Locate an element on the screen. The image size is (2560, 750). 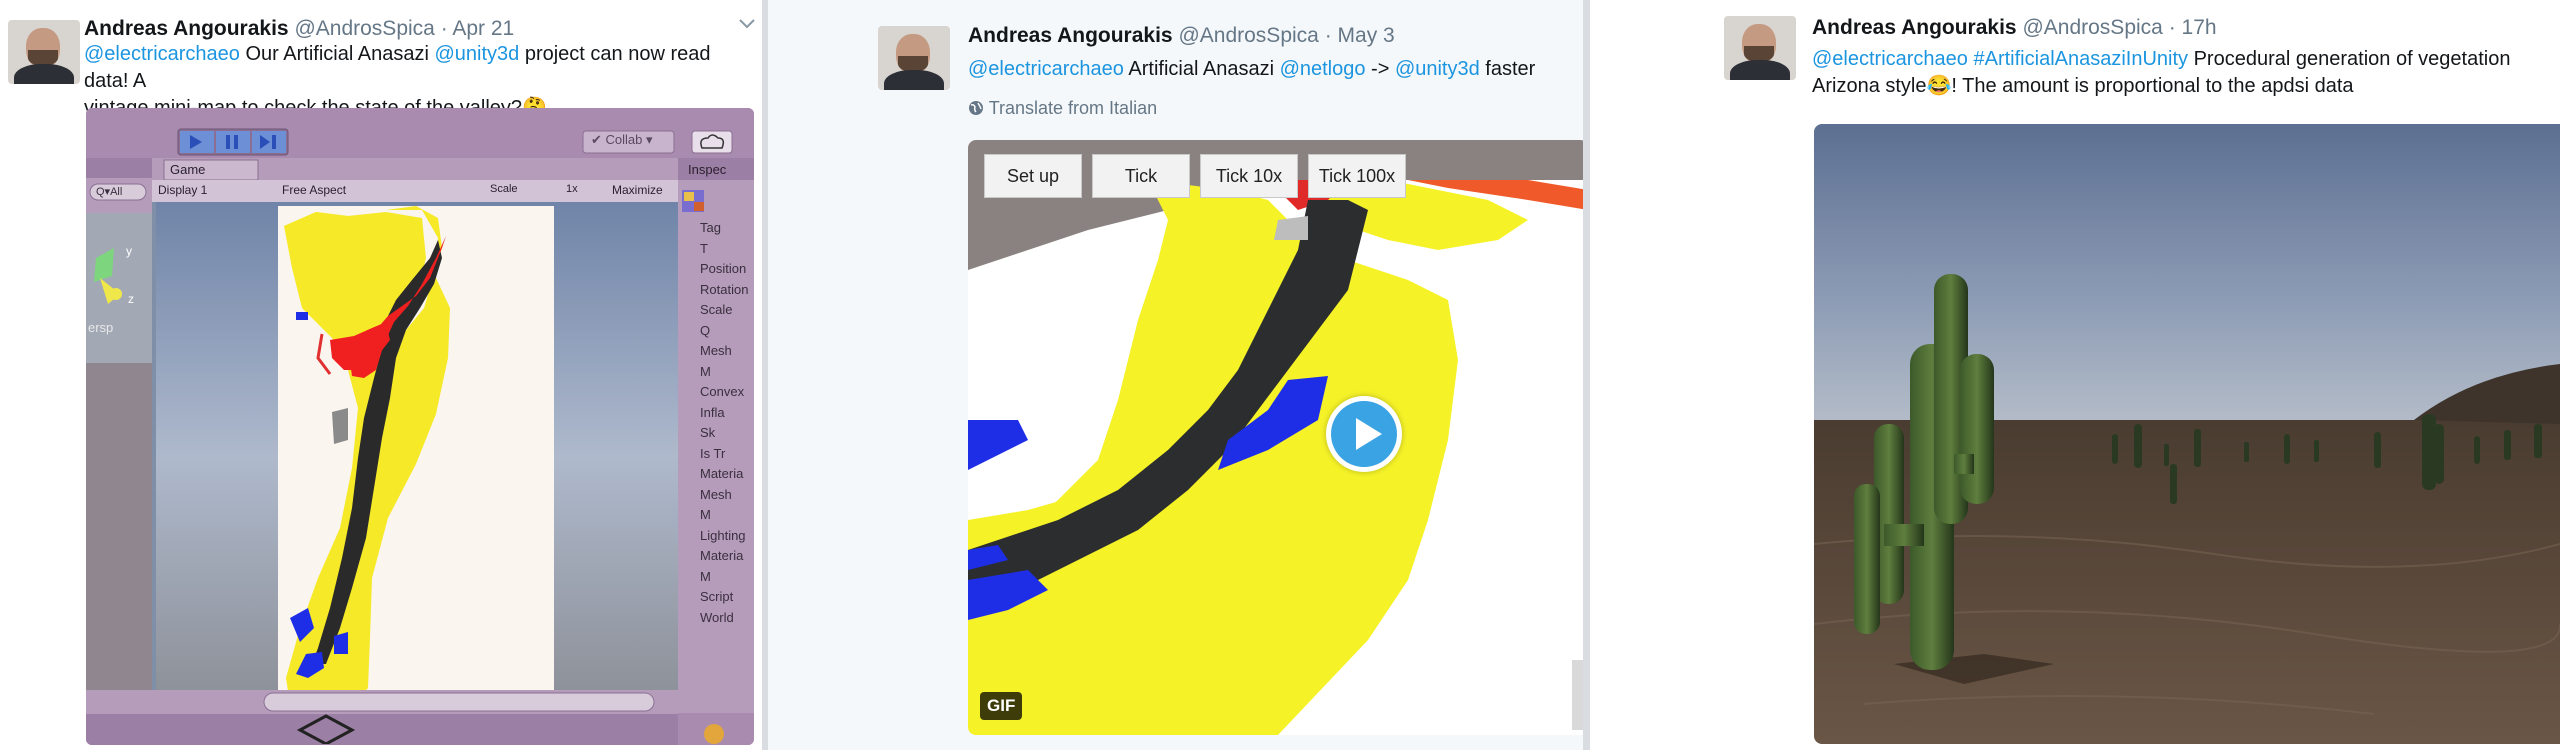
game-tab: Game is located at coordinates (187, 169).